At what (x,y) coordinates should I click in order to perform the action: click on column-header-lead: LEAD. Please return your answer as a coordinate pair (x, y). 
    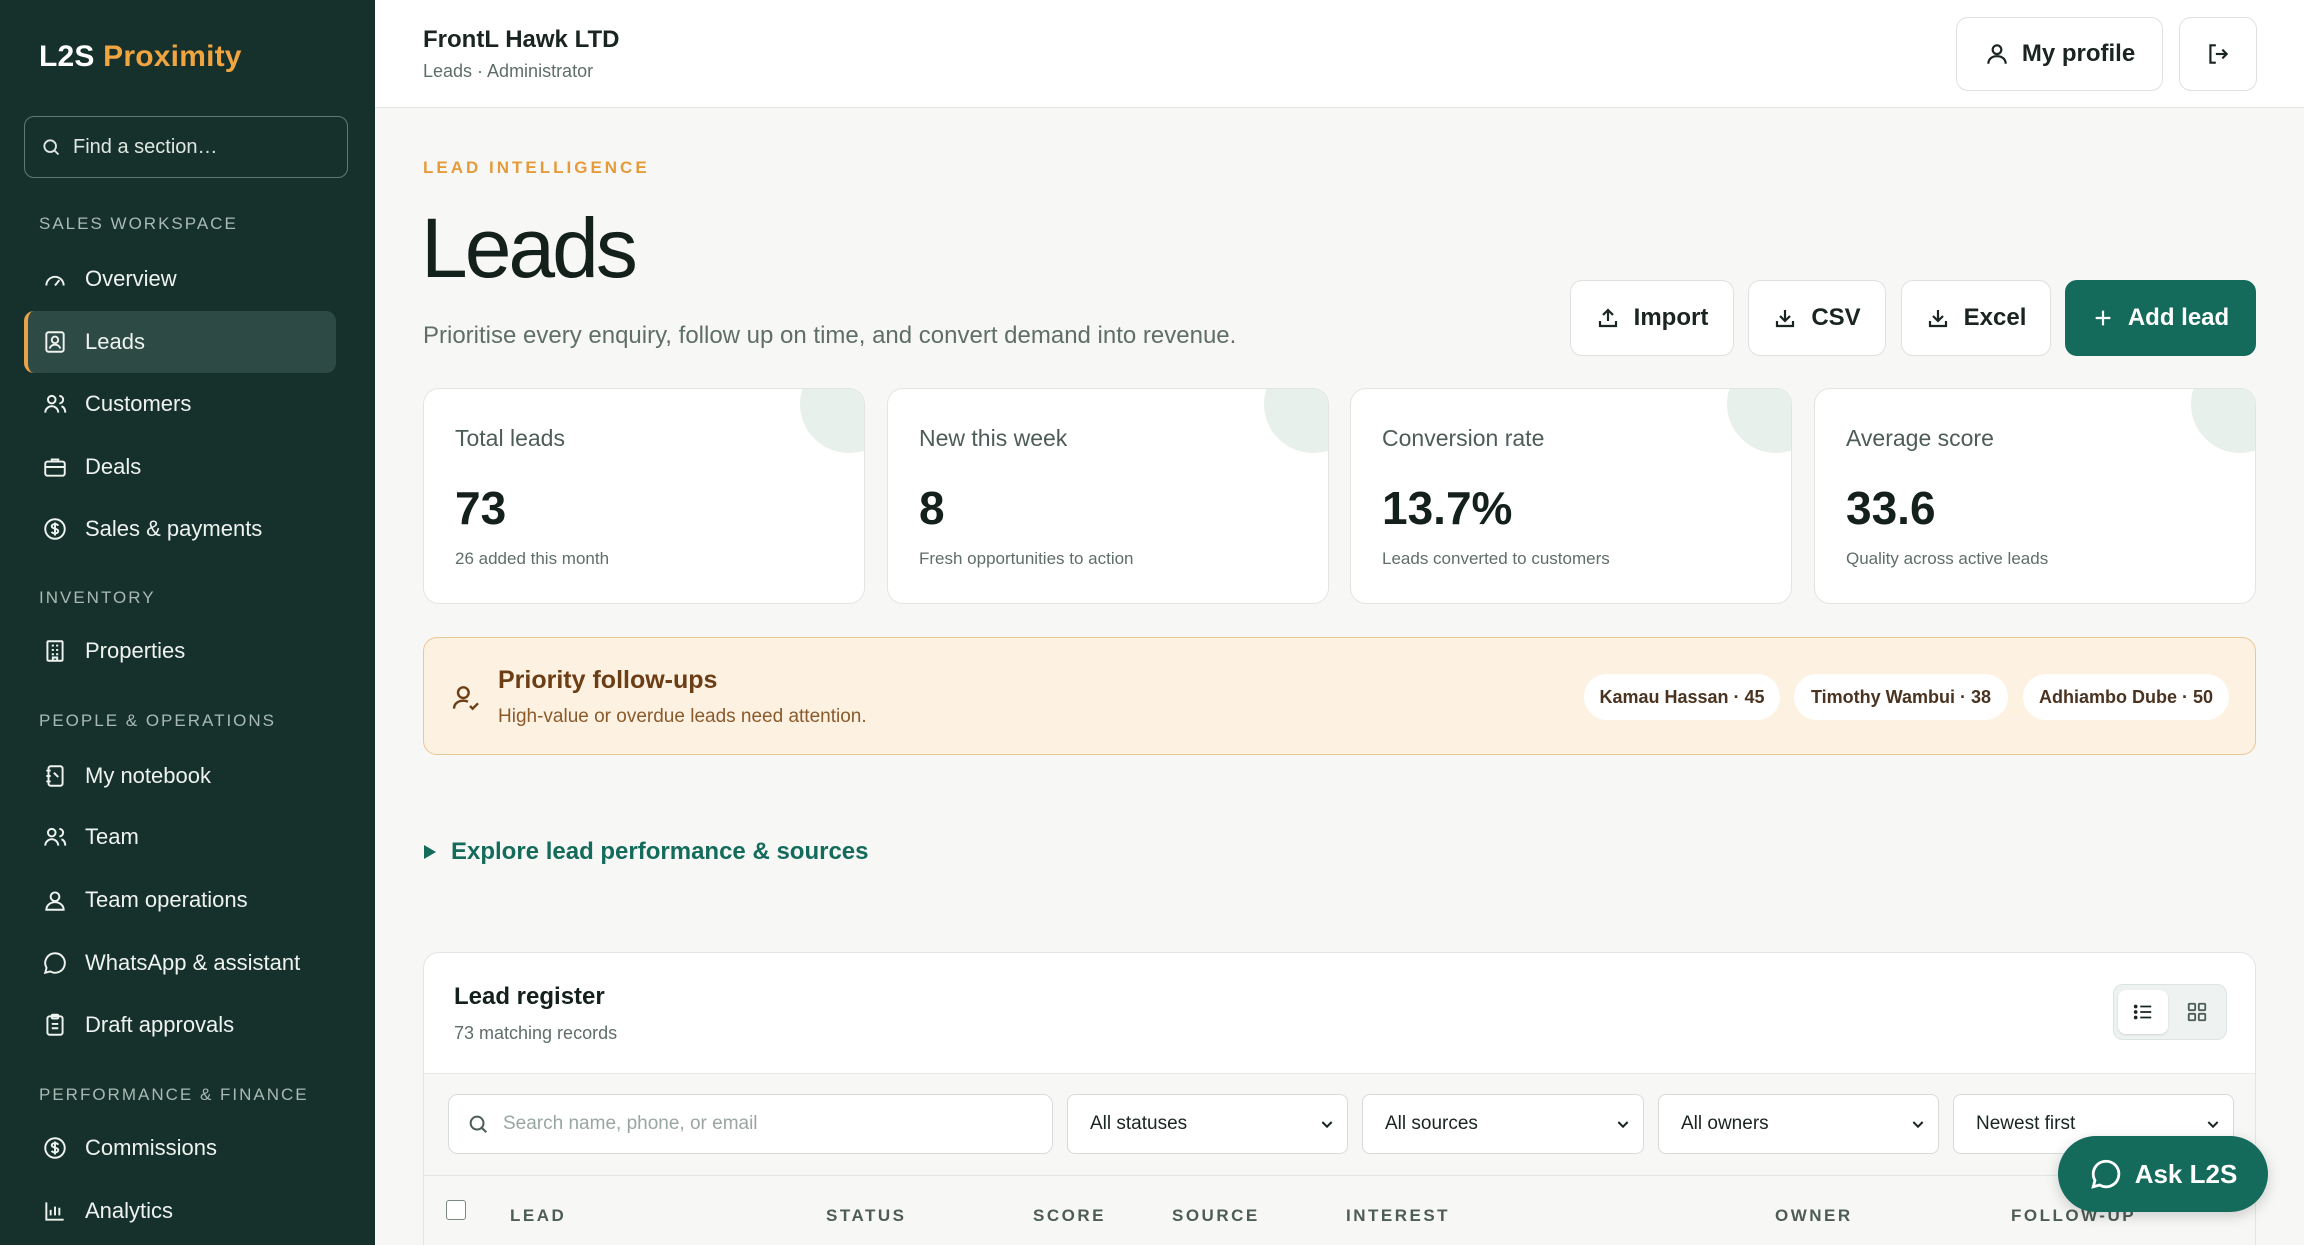
    Looking at the image, I should click on (538, 1216).